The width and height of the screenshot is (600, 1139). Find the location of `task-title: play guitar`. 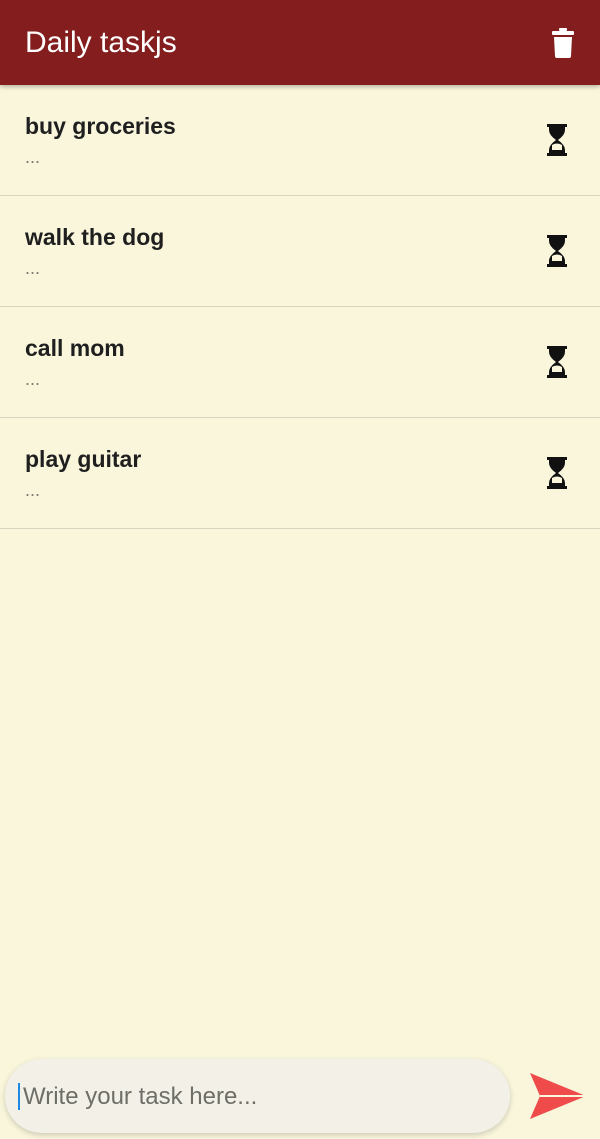

task-title: play guitar is located at coordinates (83, 459).